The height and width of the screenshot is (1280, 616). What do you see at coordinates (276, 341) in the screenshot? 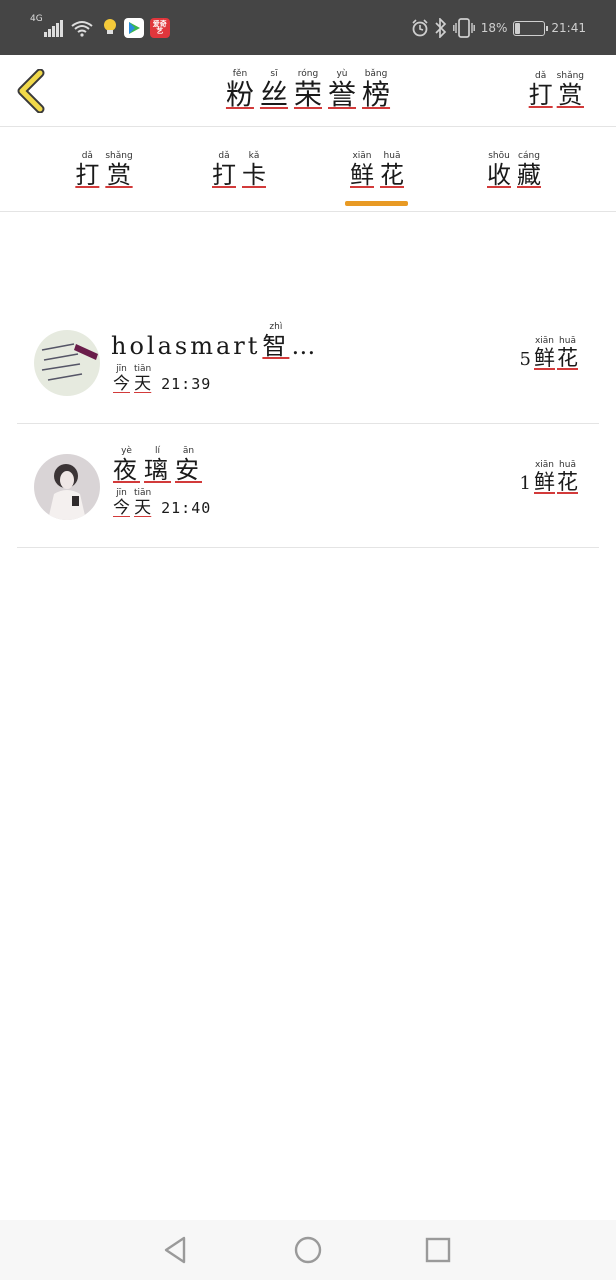
I see `fan-name-char: 智zhì` at bounding box center [276, 341].